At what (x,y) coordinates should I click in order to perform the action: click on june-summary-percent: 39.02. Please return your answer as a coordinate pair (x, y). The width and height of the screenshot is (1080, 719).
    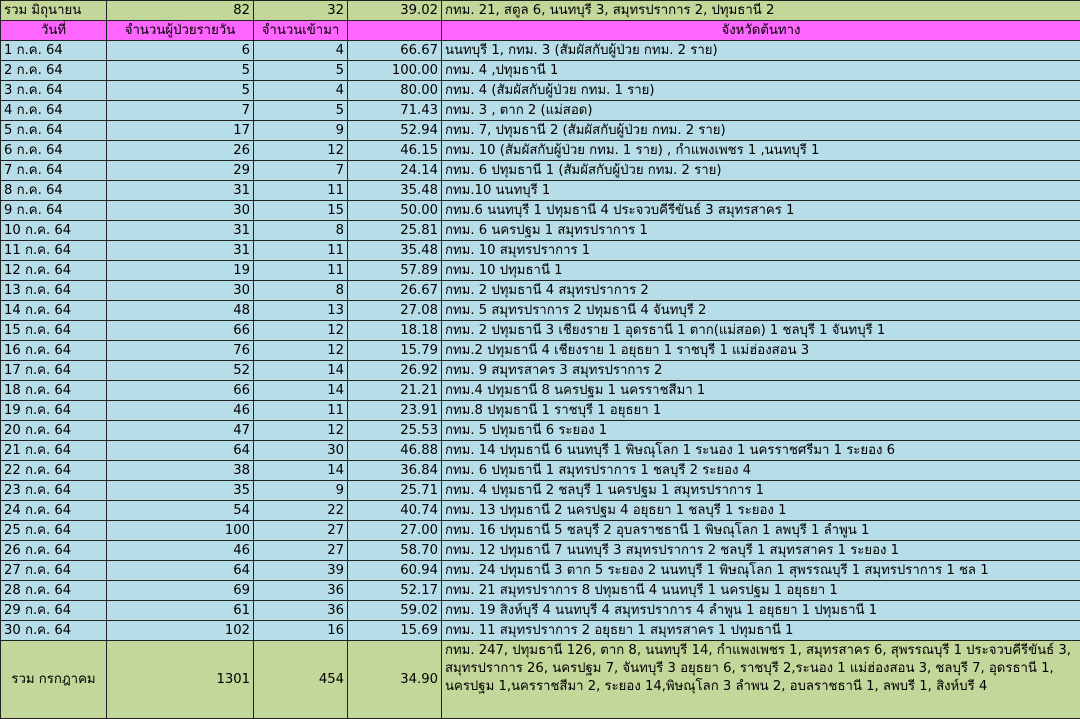
    Looking at the image, I should click on (395, 11).